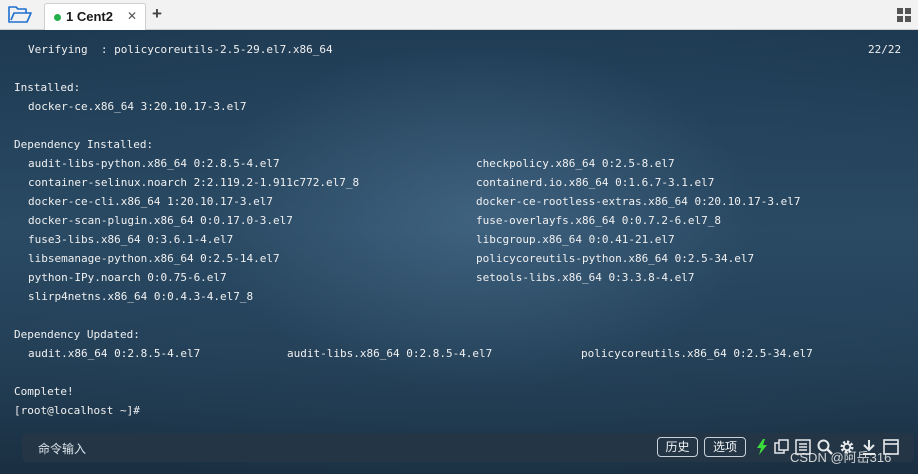 This screenshot has height=474, width=918. What do you see at coordinates (151, 201) in the screenshot?
I see `dependency-installed-item: docker-ce-cli.x86_64 1:20.10.17-3.el7` at bounding box center [151, 201].